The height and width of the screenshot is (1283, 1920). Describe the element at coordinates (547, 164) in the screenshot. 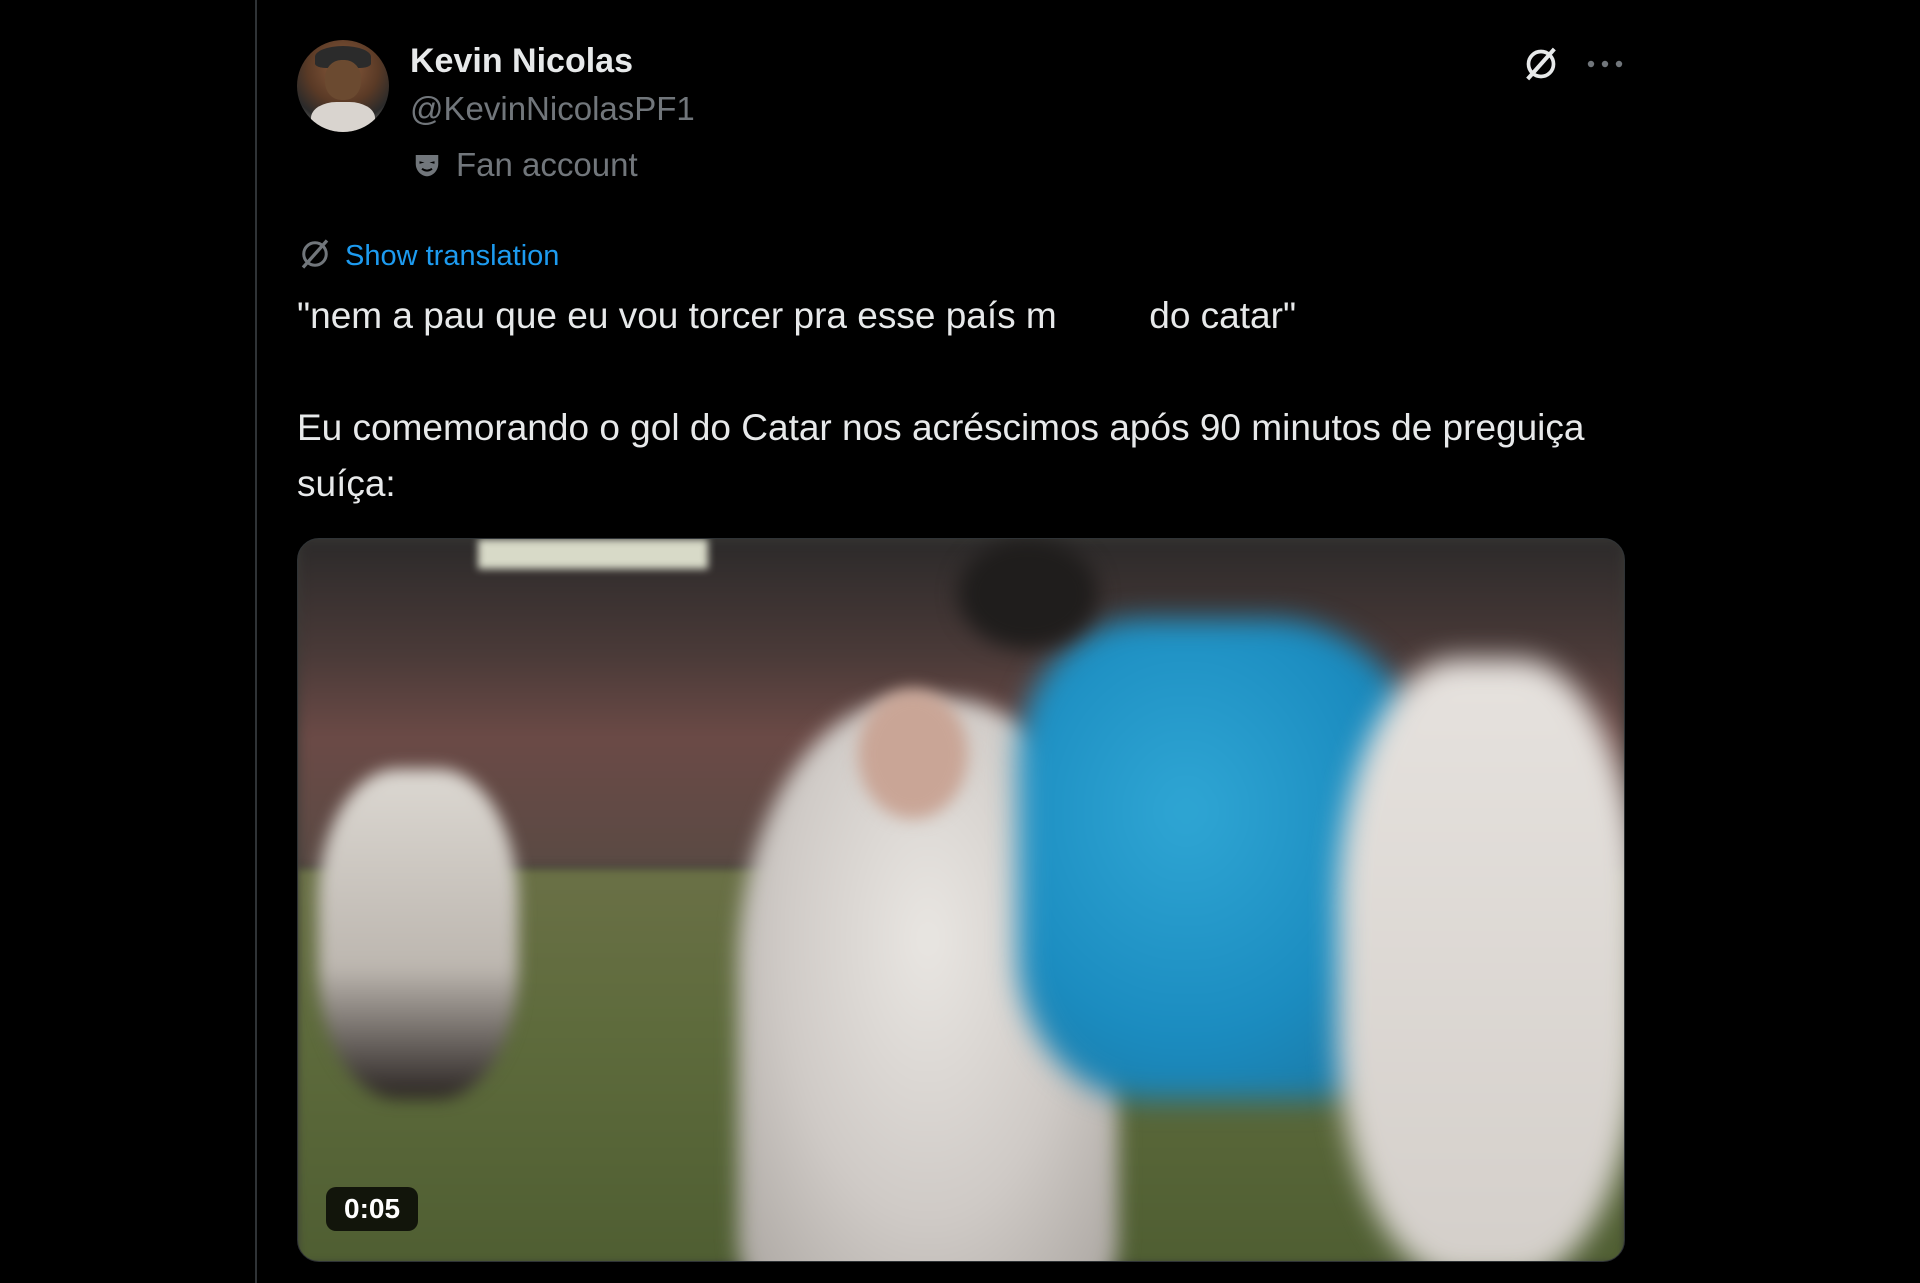

I see `fan-account-text: Fan account` at that location.